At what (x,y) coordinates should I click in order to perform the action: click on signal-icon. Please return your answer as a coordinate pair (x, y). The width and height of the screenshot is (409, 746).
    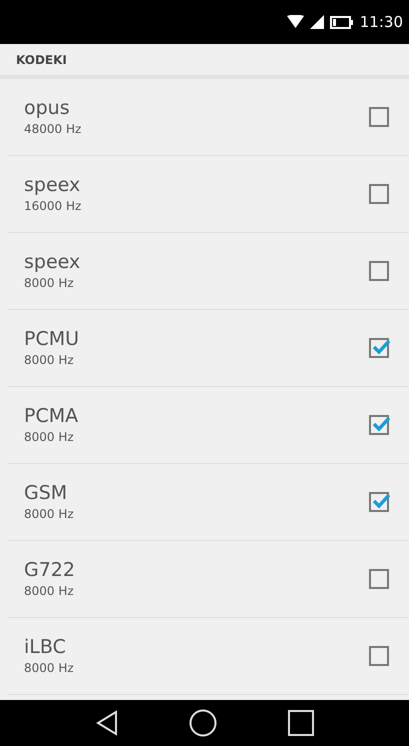
    Looking at the image, I should click on (317, 22).